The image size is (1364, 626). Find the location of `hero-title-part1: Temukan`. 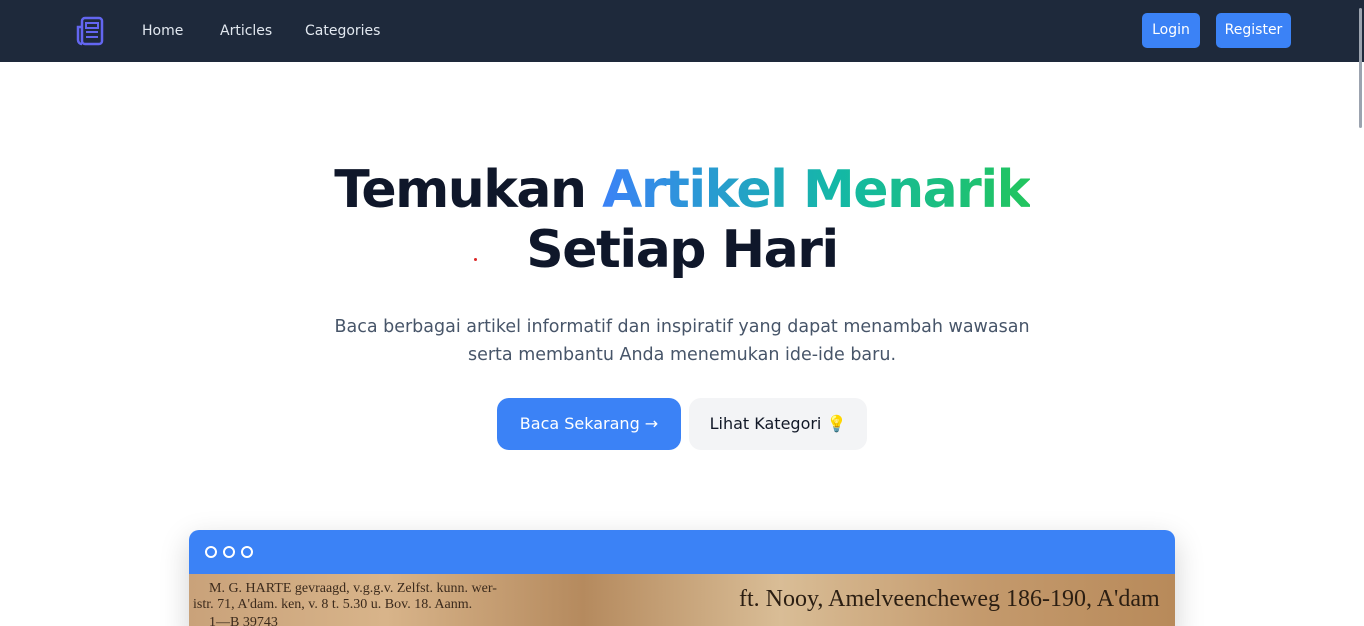

hero-title-part1: Temukan is located at coordinates (468, 190).